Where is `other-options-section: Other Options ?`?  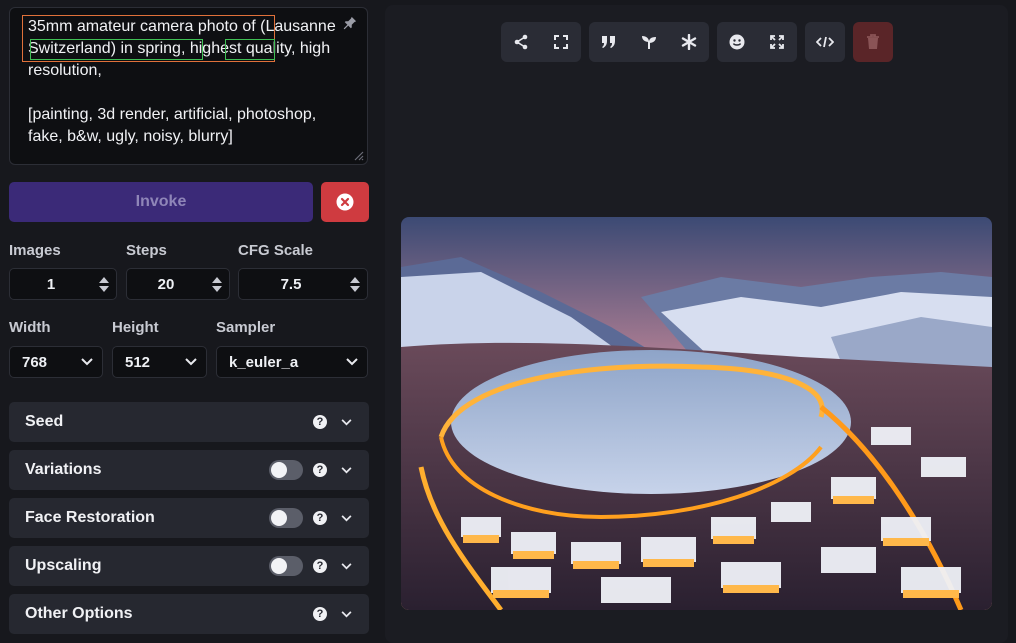 other-options-section: Other Options ? is located at coordinates (189, 614).